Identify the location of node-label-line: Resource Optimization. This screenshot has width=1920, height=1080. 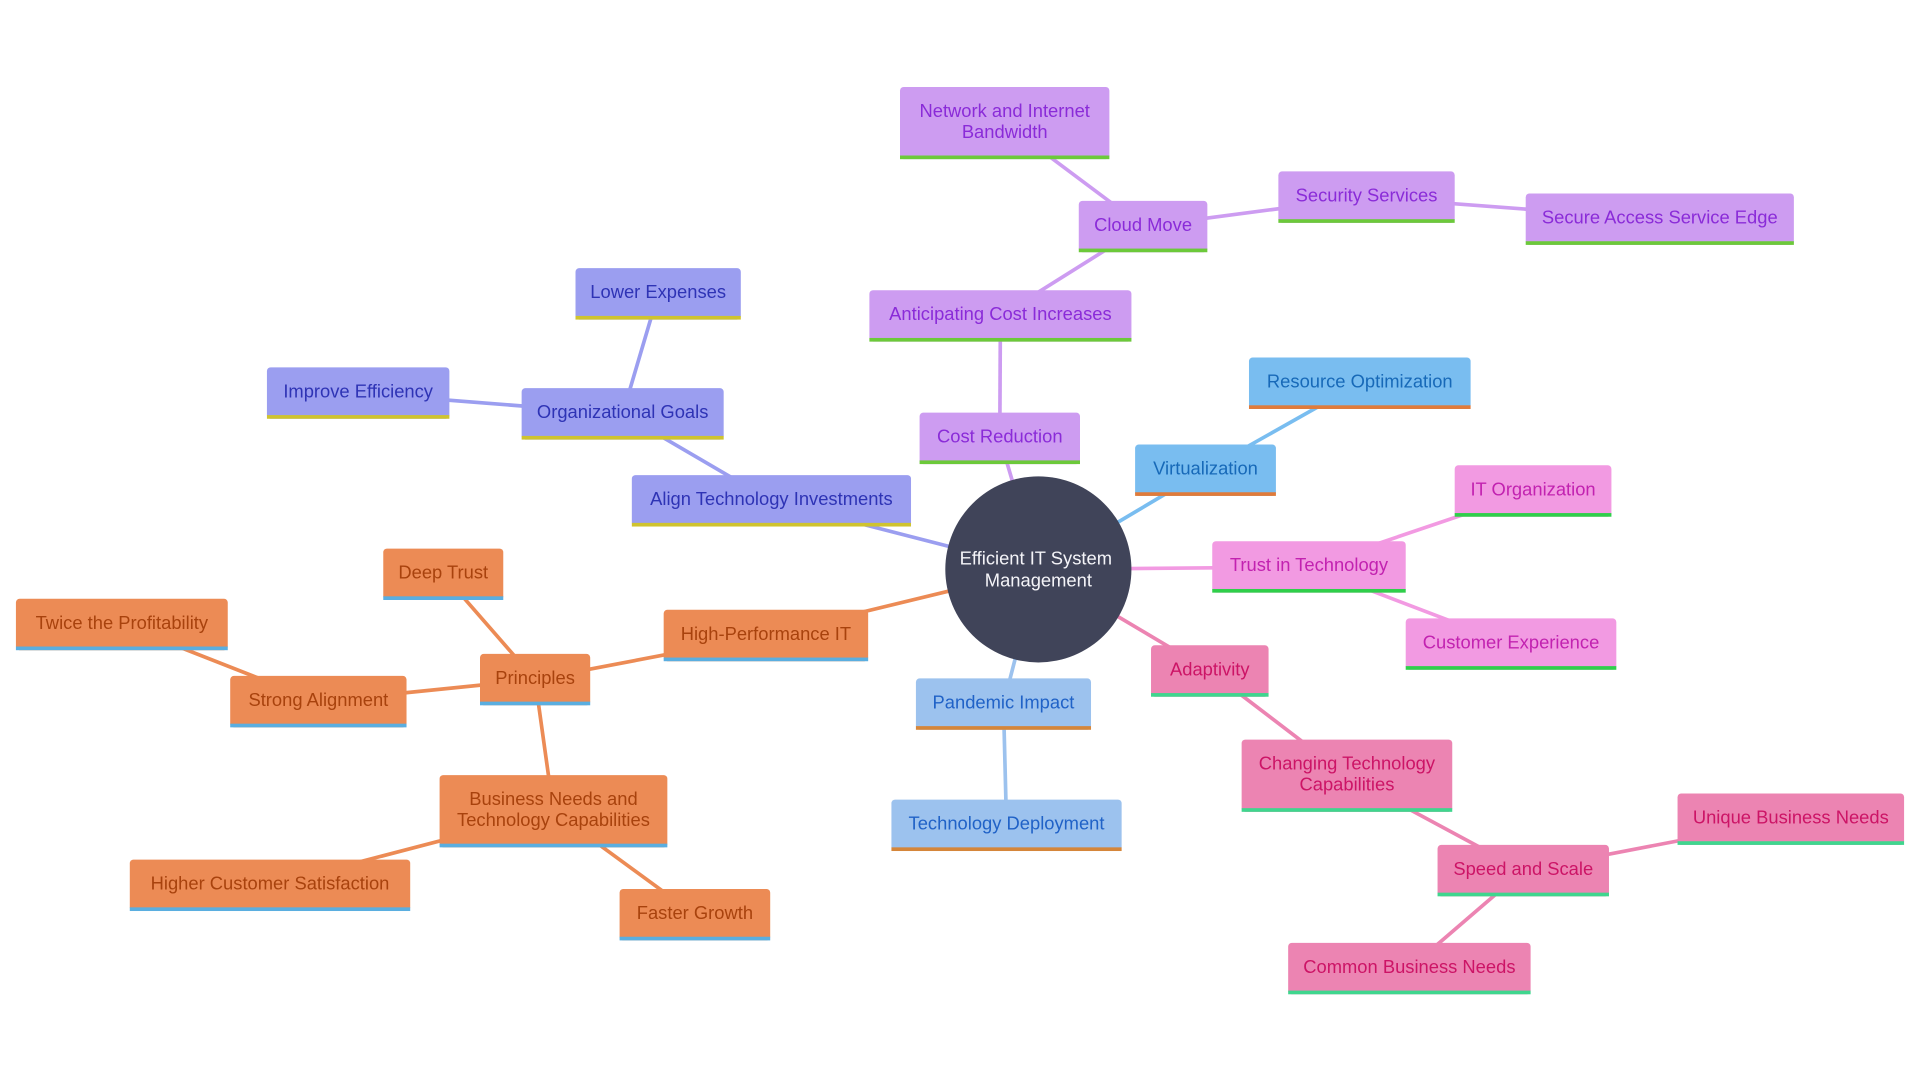
(1360, 381).